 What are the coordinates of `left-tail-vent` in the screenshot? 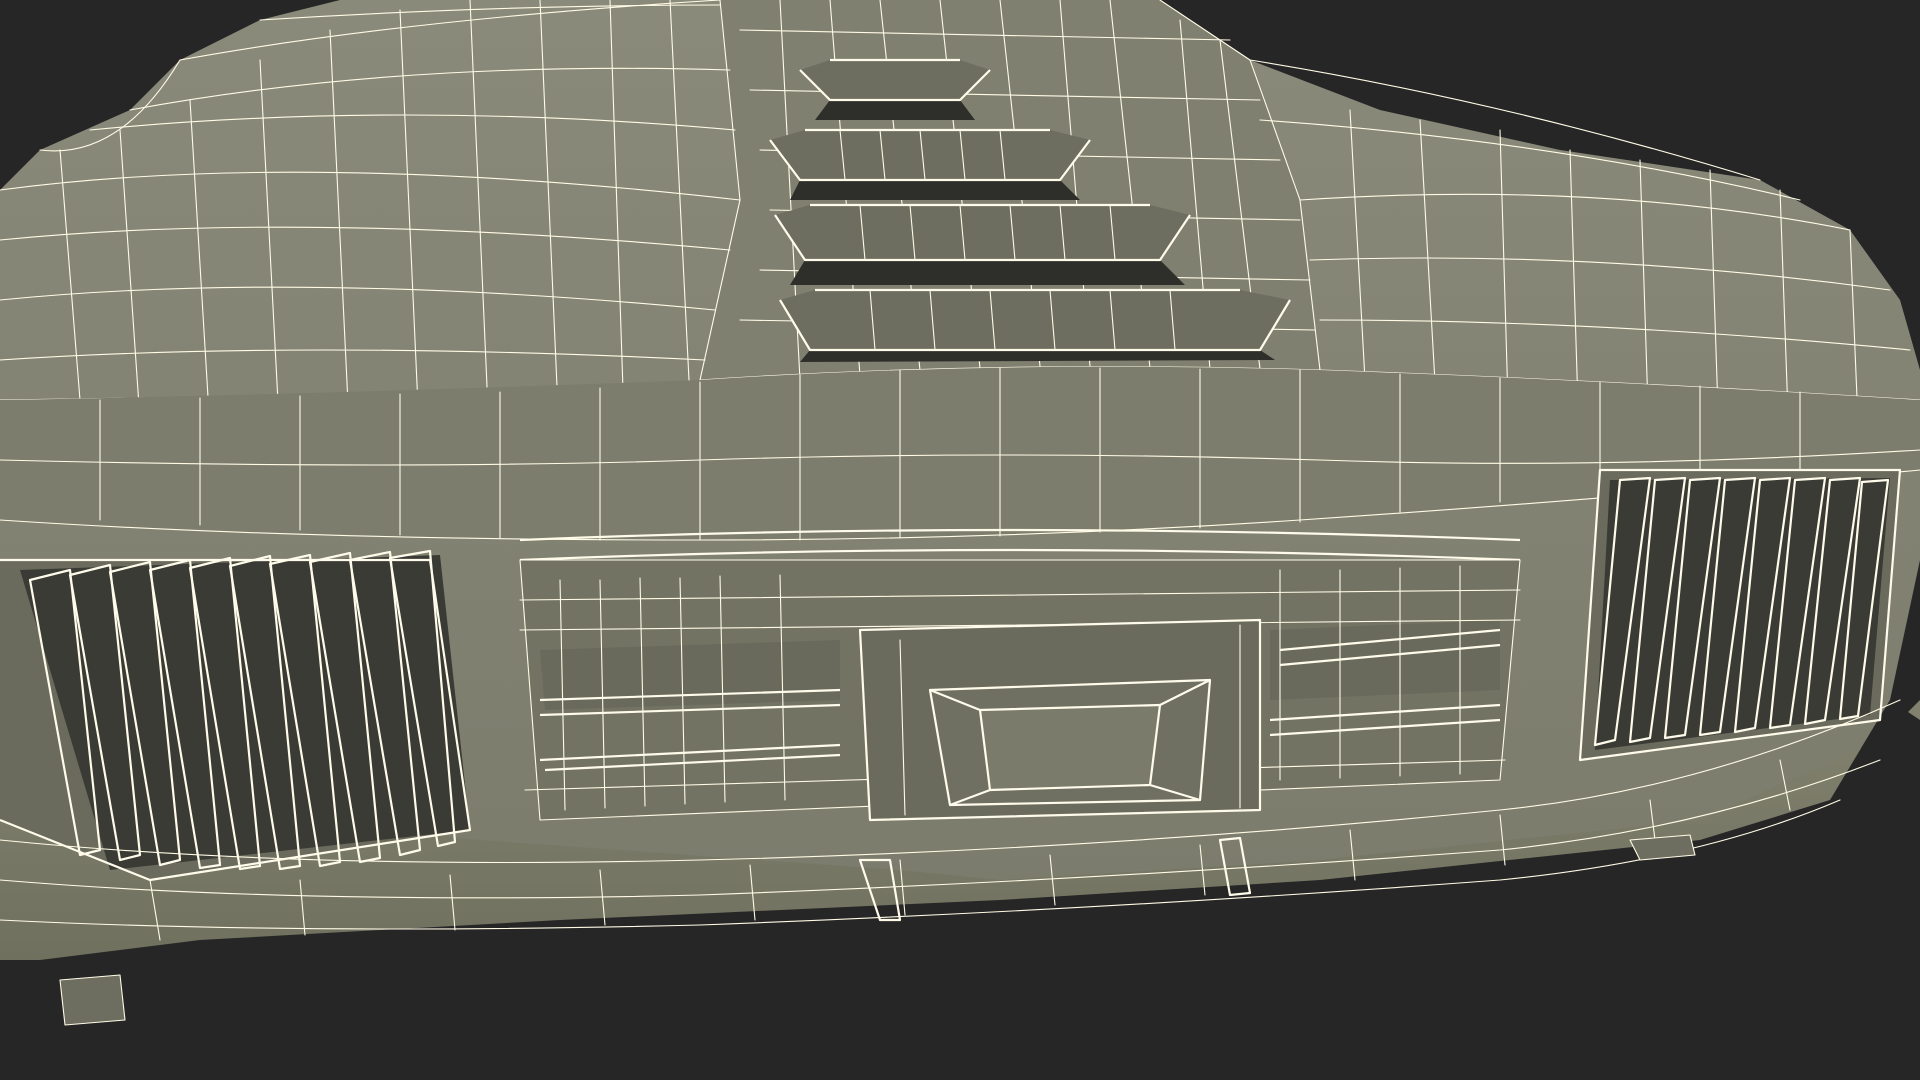 It's located at (236, 715).